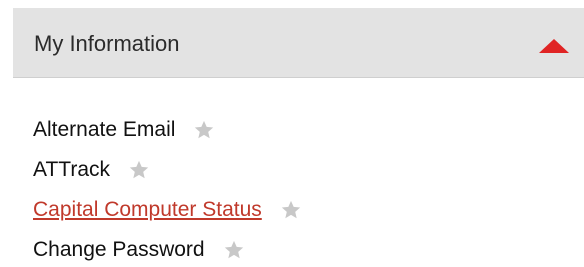 This screenshot has width=584, height=267. Describe the element at coordinates (147, 210) in the screenshot. I see `capital-computer-status-link: Capital Computer Status` at that location.